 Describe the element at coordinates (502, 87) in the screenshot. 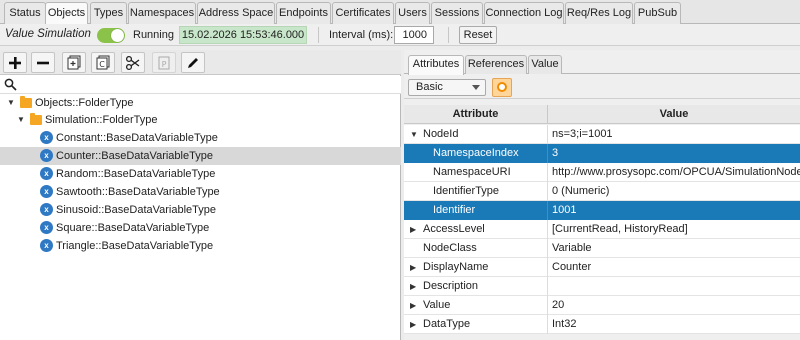

I see `refresh-button` at that location.